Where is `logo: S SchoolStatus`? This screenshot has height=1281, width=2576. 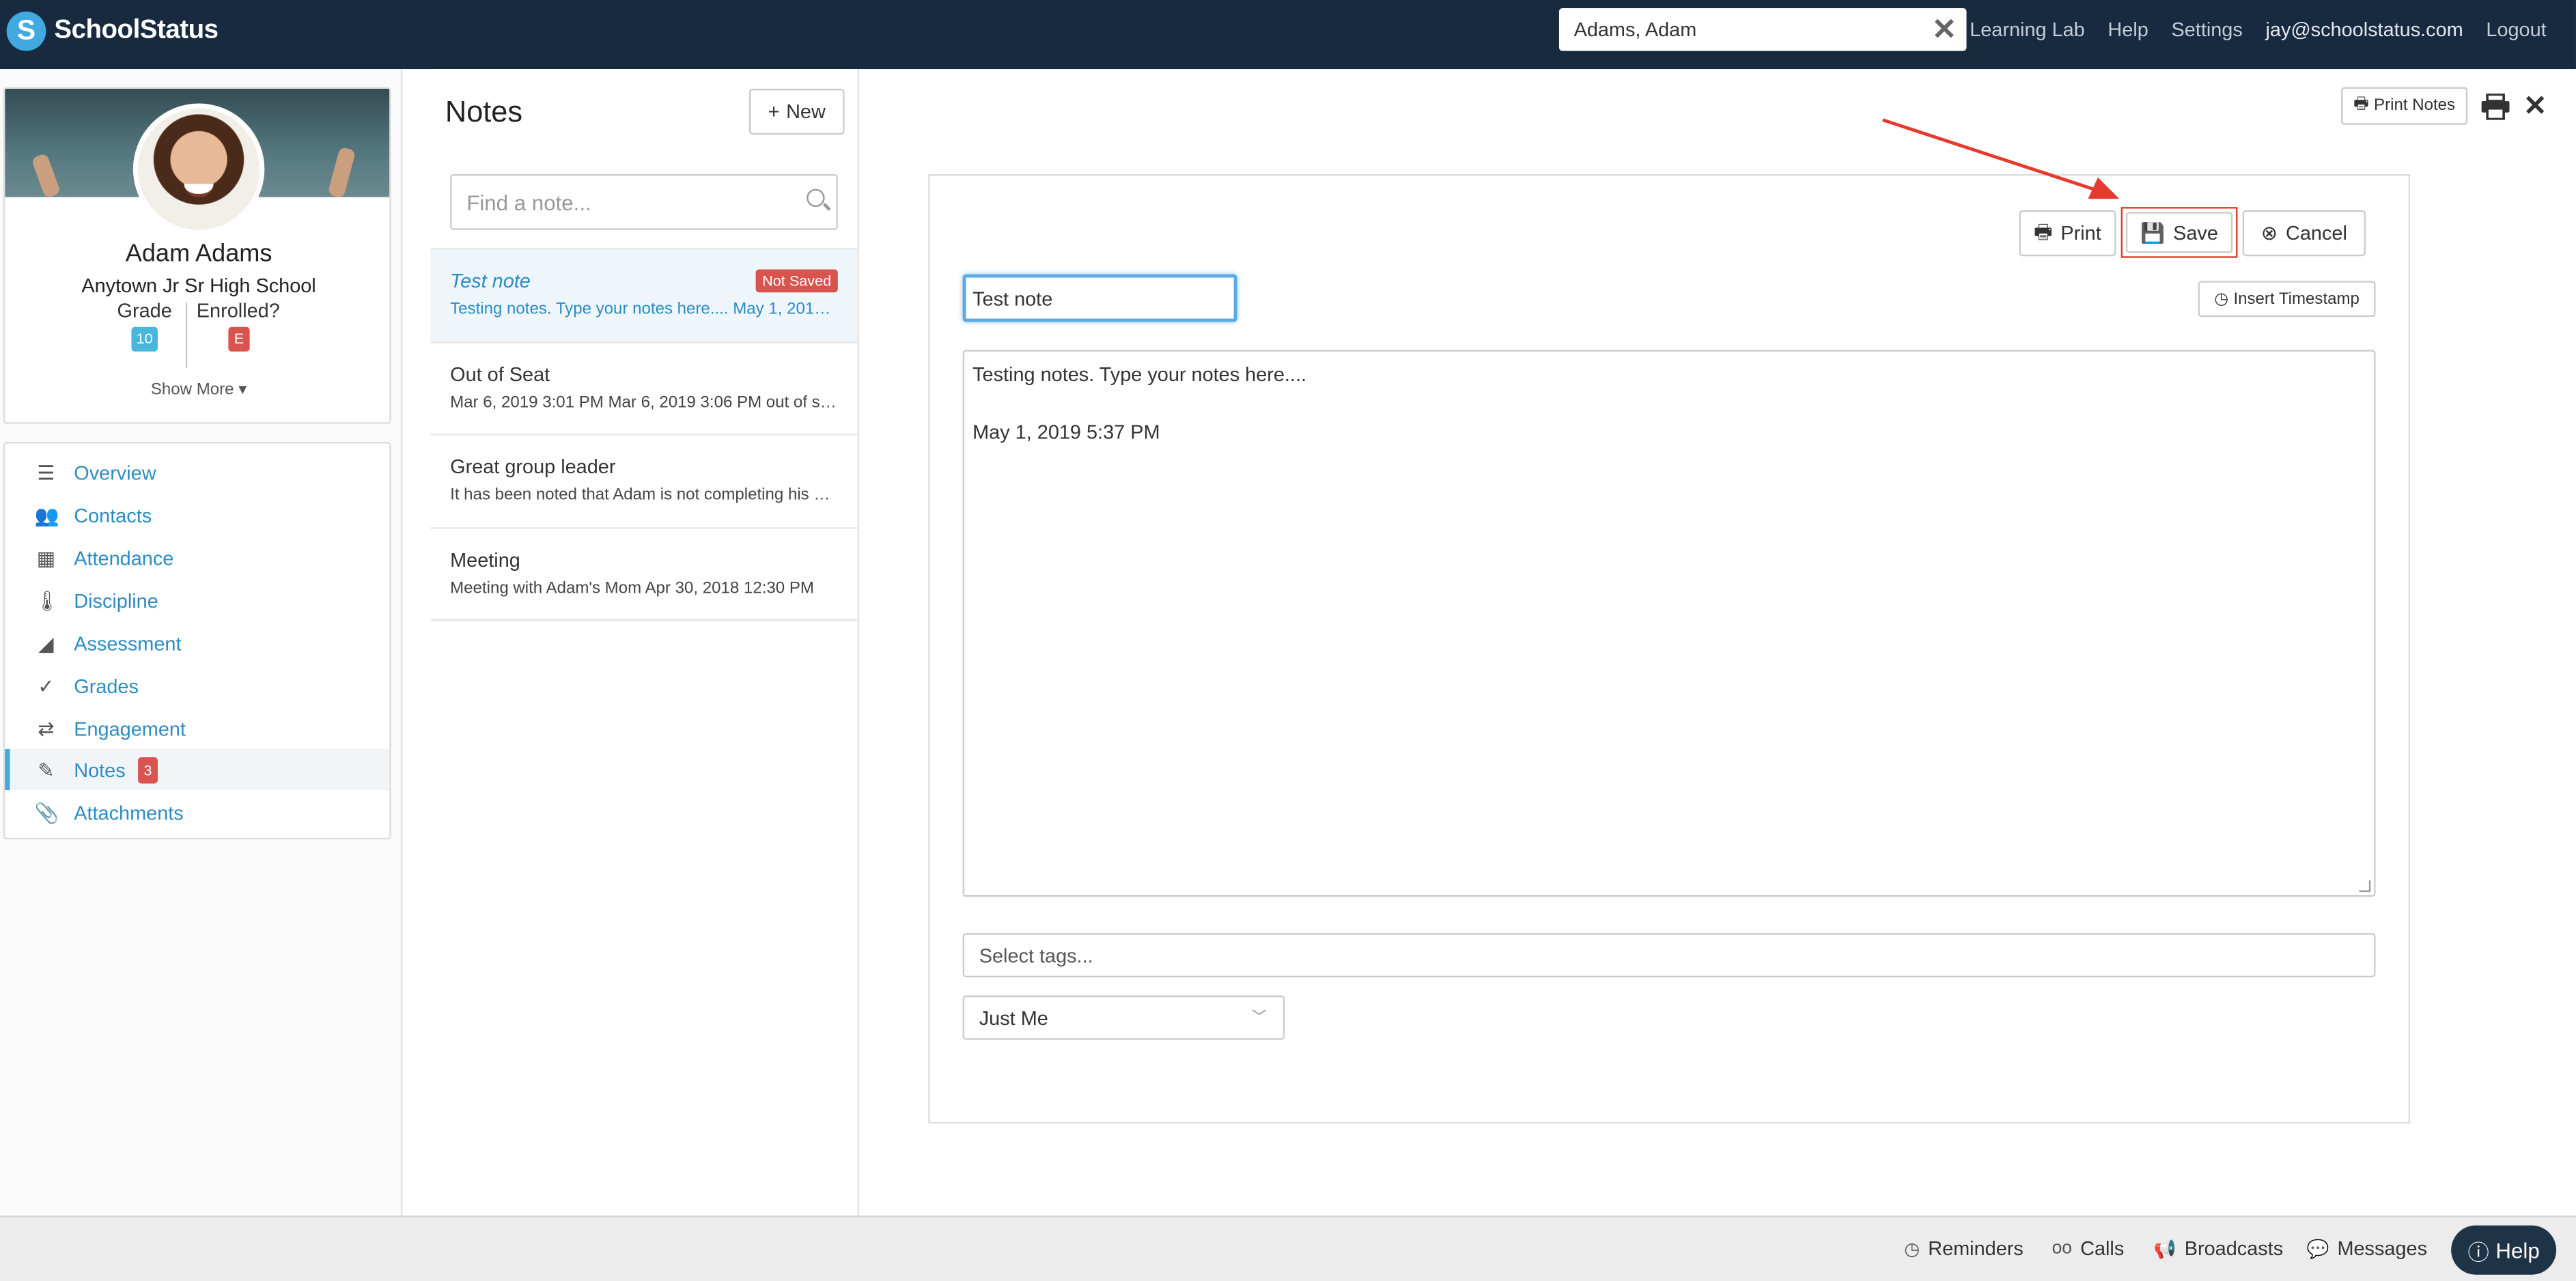 logo: S SchoolStatus is located at coordinates (112, 31).